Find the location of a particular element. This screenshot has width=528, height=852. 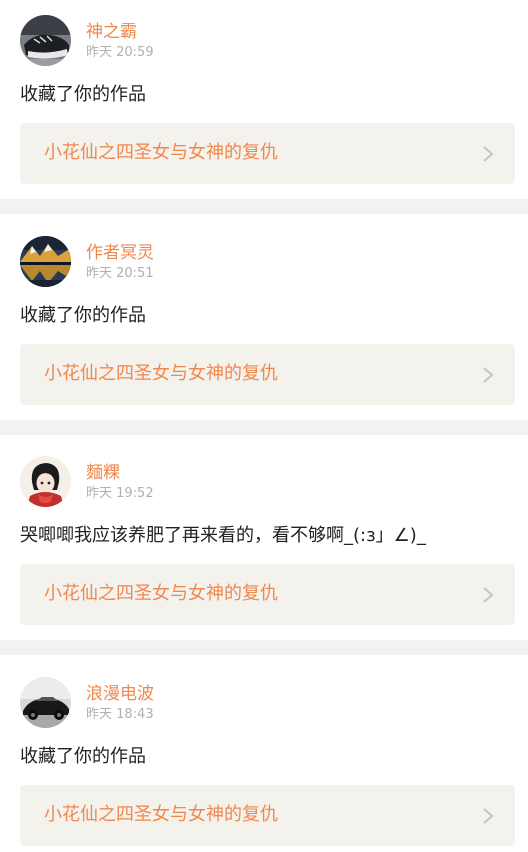

anime-girl-avatar-icon is located at coordinates (45, 481).